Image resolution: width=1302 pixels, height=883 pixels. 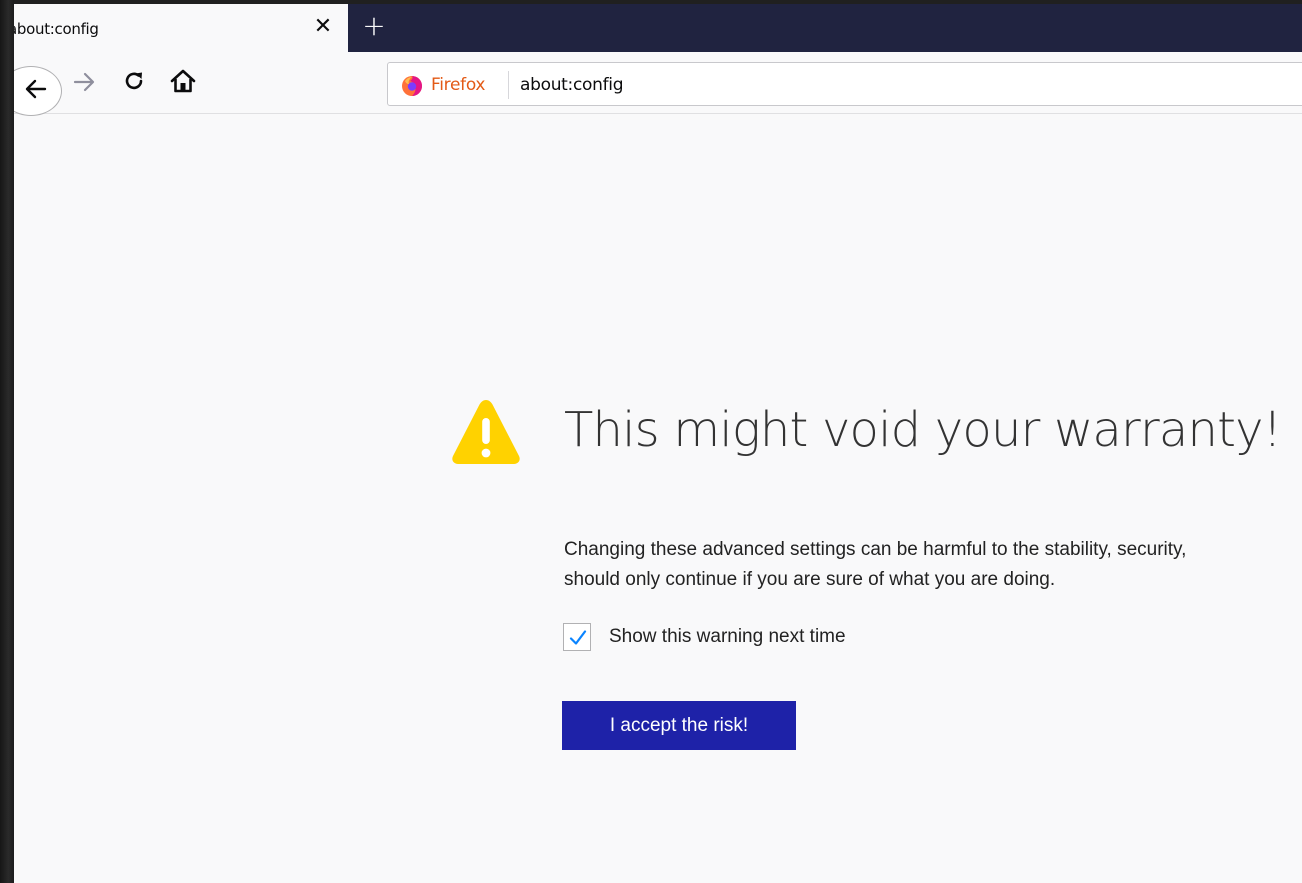 What do you see at coordinates (486, 434) in the screenshot?
I see `warning-icon` at bounding box center [486, 434].